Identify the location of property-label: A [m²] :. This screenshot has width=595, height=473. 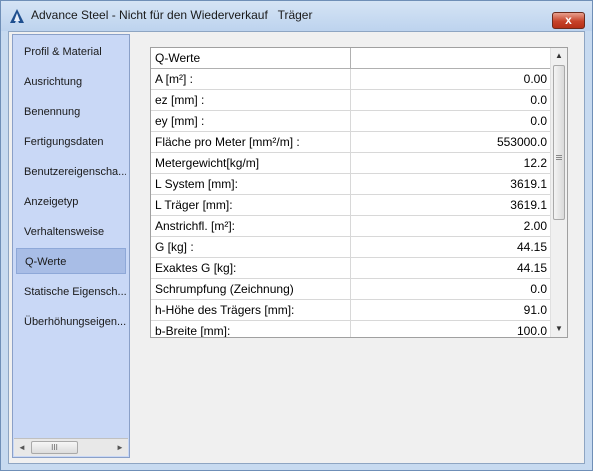
(251, 79).